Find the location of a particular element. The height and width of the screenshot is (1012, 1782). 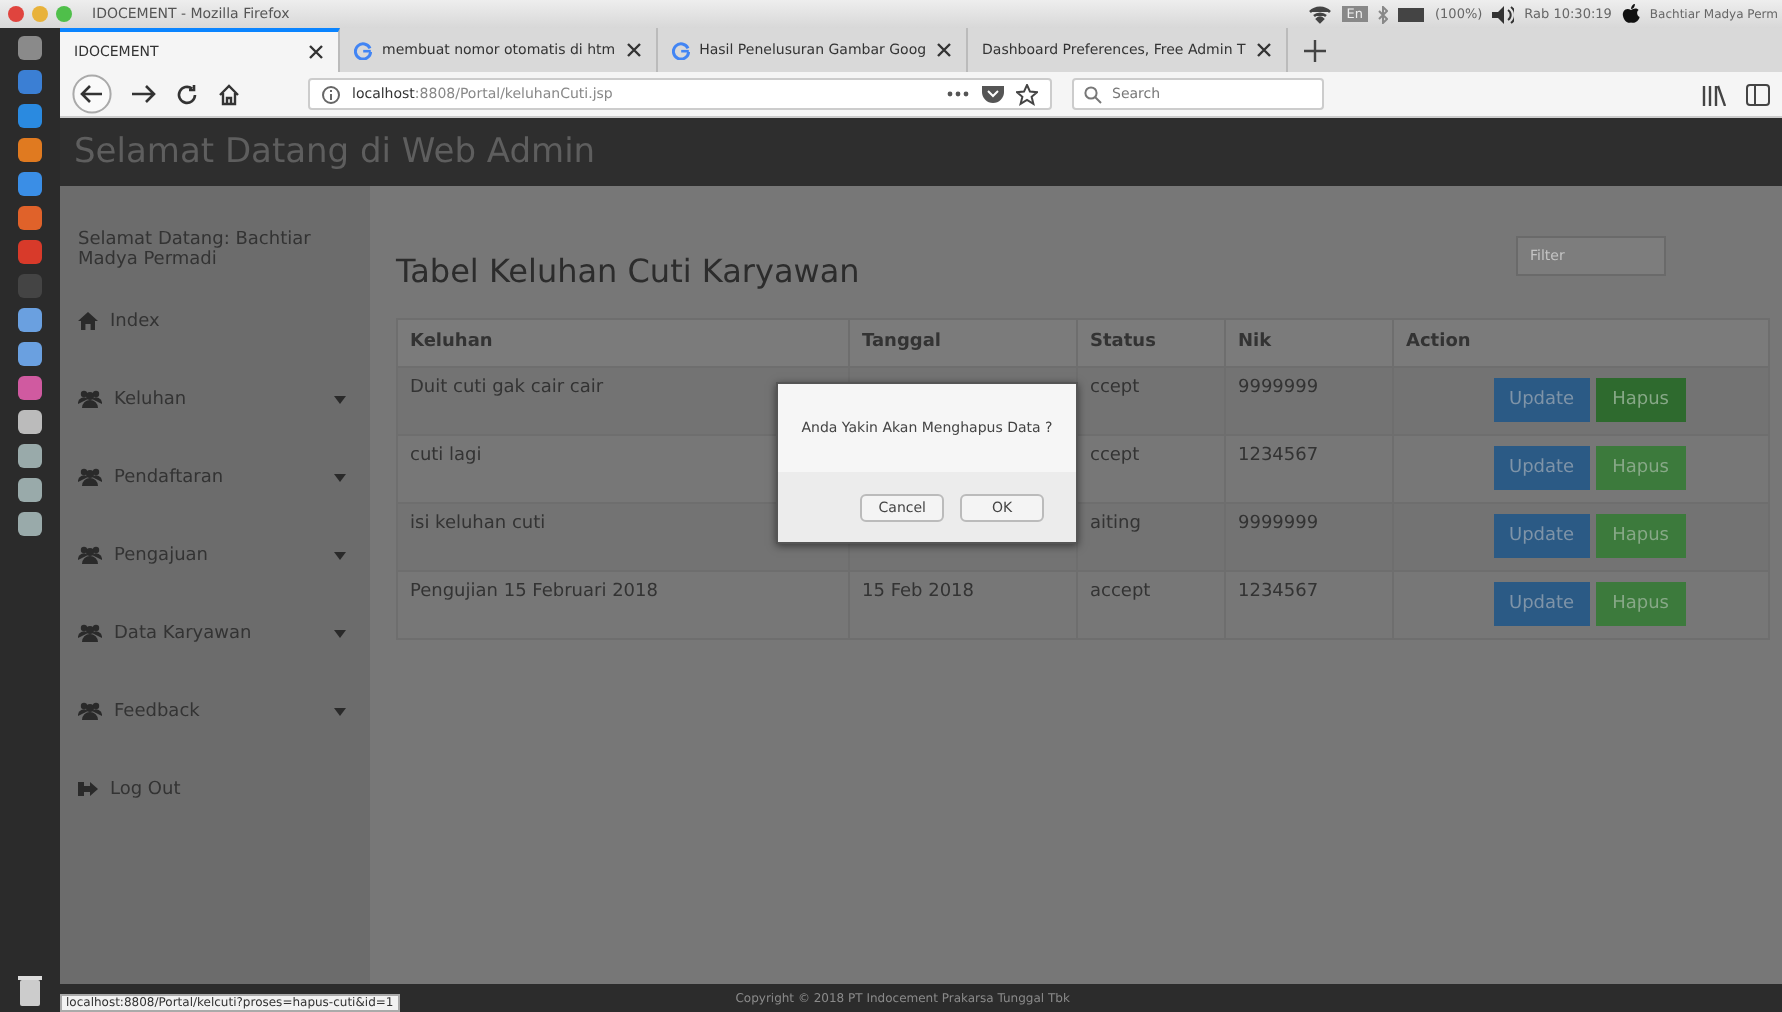

table-cell: accept is located at coordinates (1152, 605).